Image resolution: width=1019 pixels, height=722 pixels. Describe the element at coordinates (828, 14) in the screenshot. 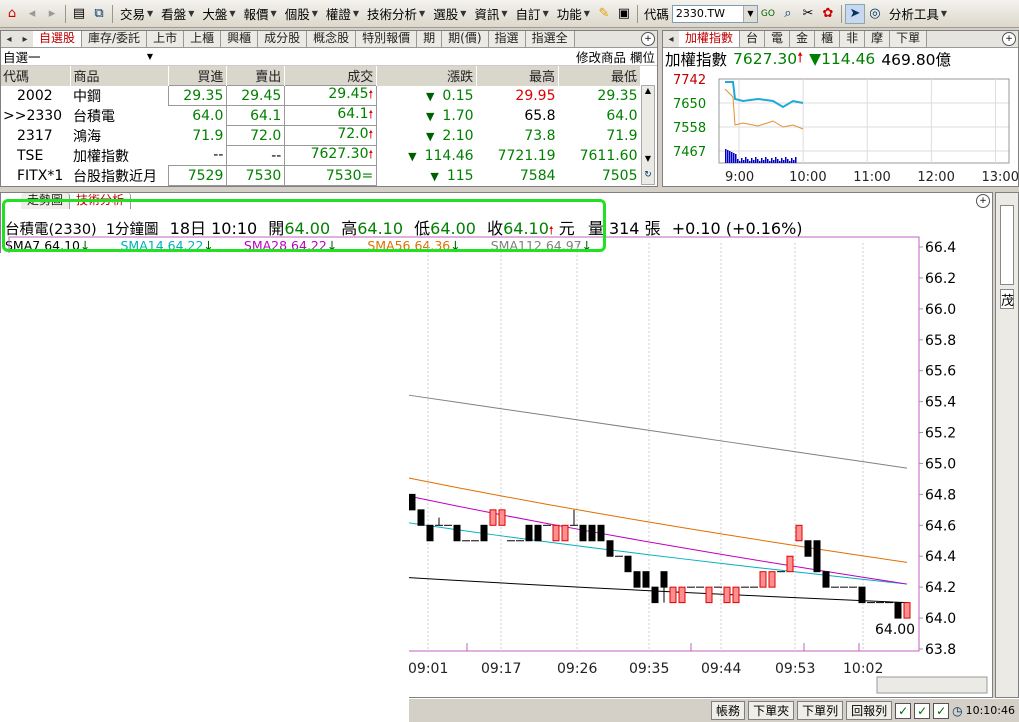

I see `paint-icon: ✿` at that location.